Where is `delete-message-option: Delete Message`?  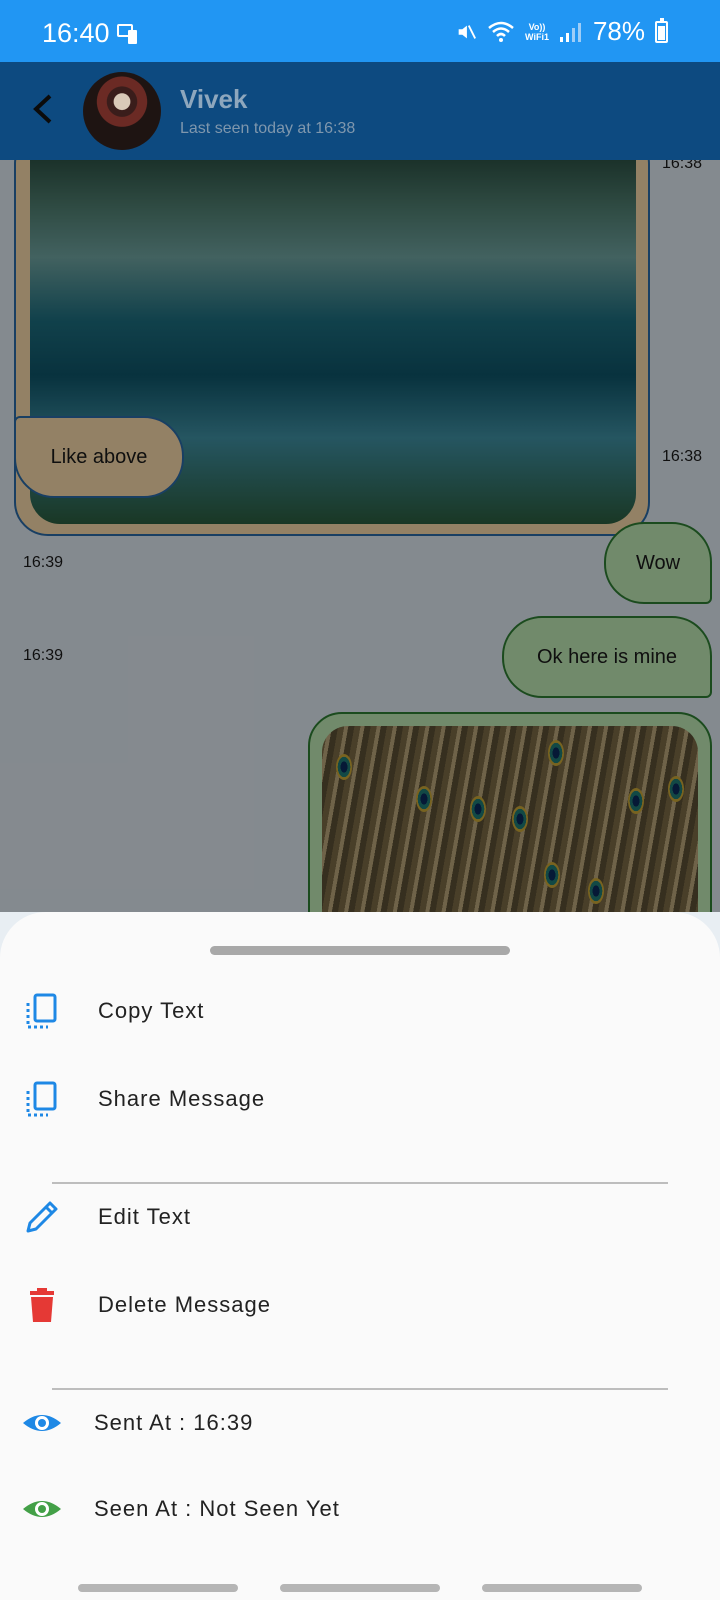 delete-message-option: Delete Message is located at coordinates (360, 1305).